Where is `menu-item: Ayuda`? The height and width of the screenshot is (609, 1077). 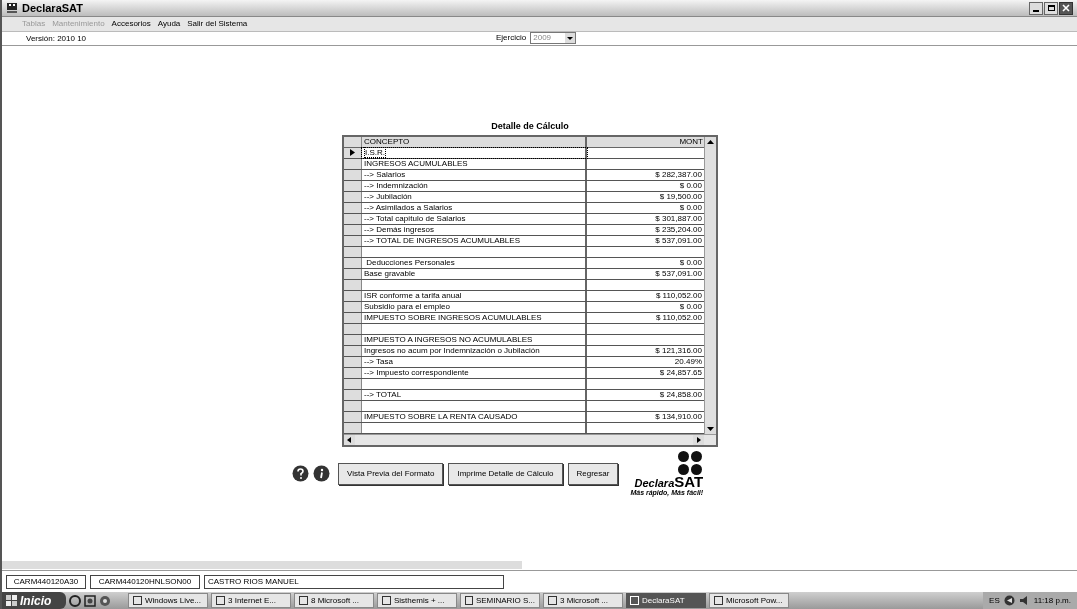
menu-item: Ayuda is located at coordinates (169, 24).